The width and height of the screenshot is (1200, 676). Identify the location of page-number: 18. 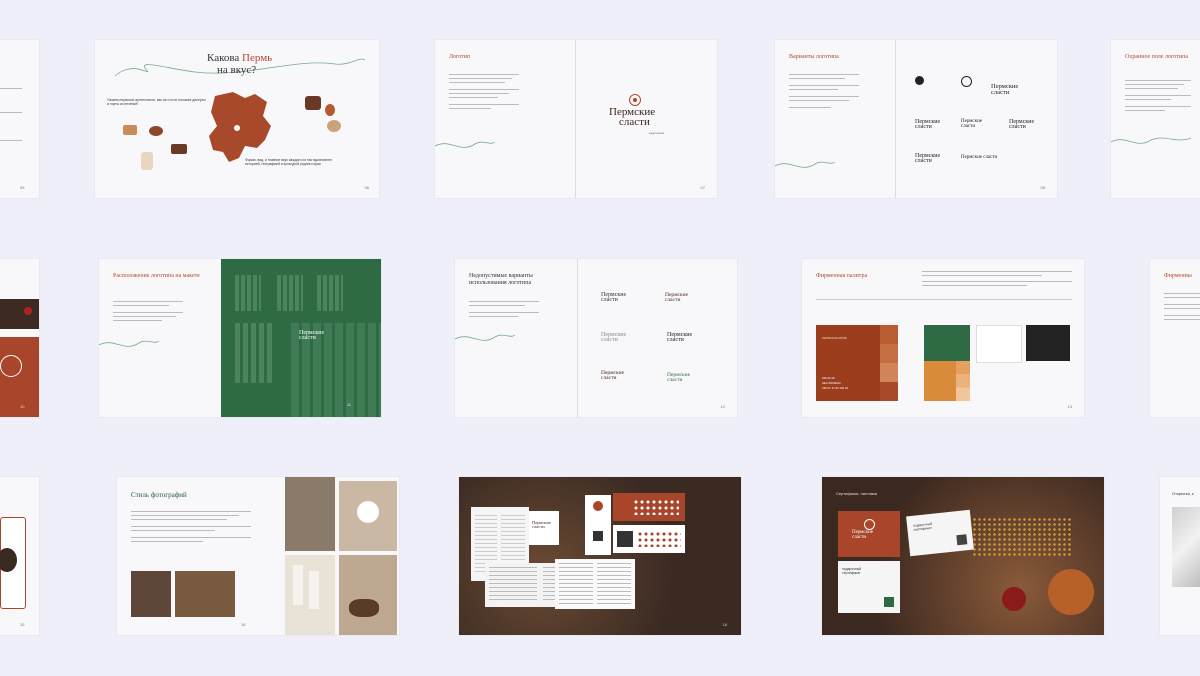
(724, 624).